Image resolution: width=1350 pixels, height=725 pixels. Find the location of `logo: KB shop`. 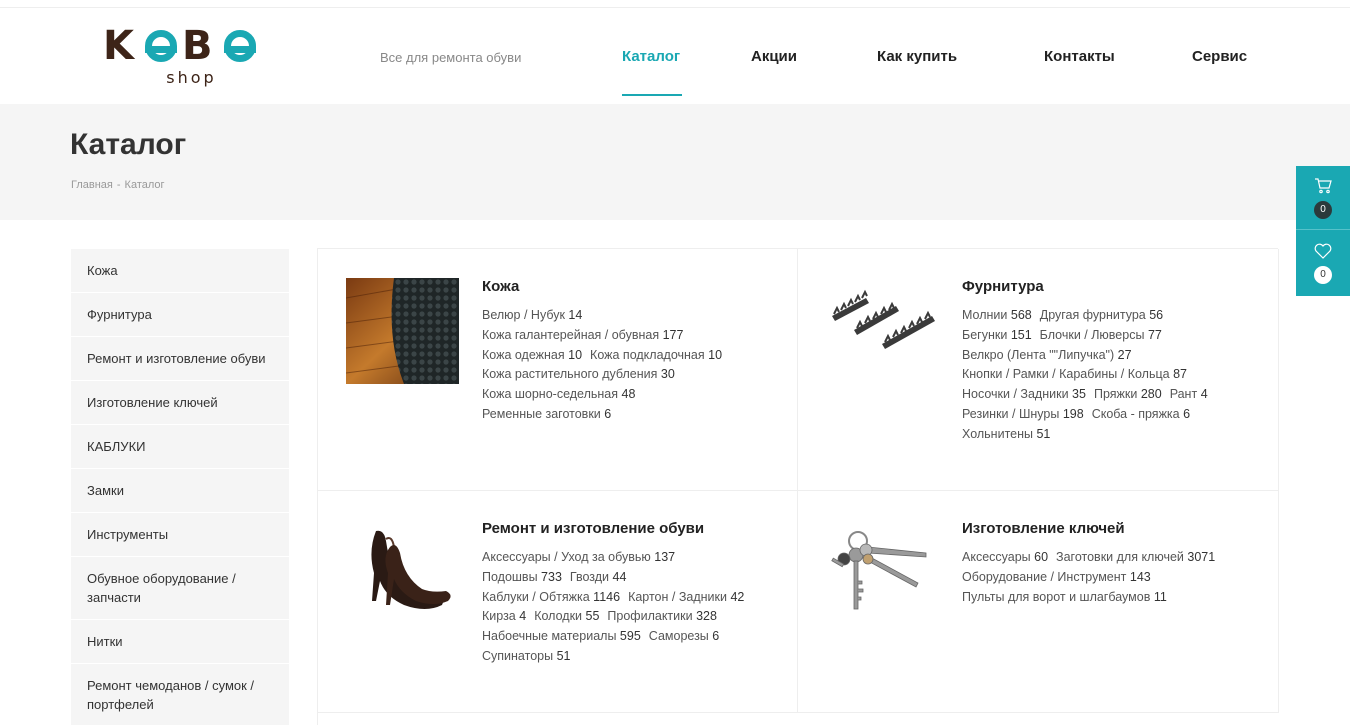

logo: KB shop is located at coordinates (185, 57).